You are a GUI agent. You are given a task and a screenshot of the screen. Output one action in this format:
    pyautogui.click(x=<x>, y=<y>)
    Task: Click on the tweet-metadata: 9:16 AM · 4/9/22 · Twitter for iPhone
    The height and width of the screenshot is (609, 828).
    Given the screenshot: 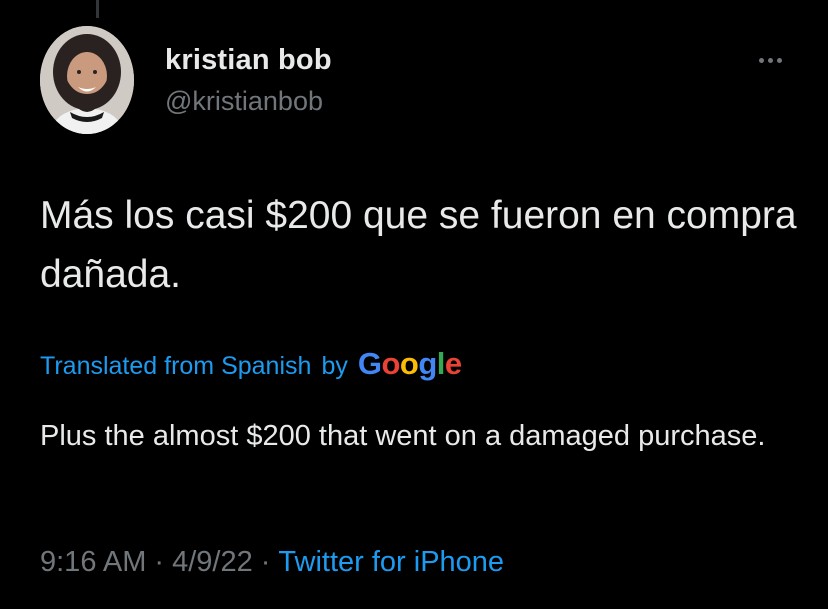 What is the action you would take?
    pyautogui.click(x=272, y=562)
    